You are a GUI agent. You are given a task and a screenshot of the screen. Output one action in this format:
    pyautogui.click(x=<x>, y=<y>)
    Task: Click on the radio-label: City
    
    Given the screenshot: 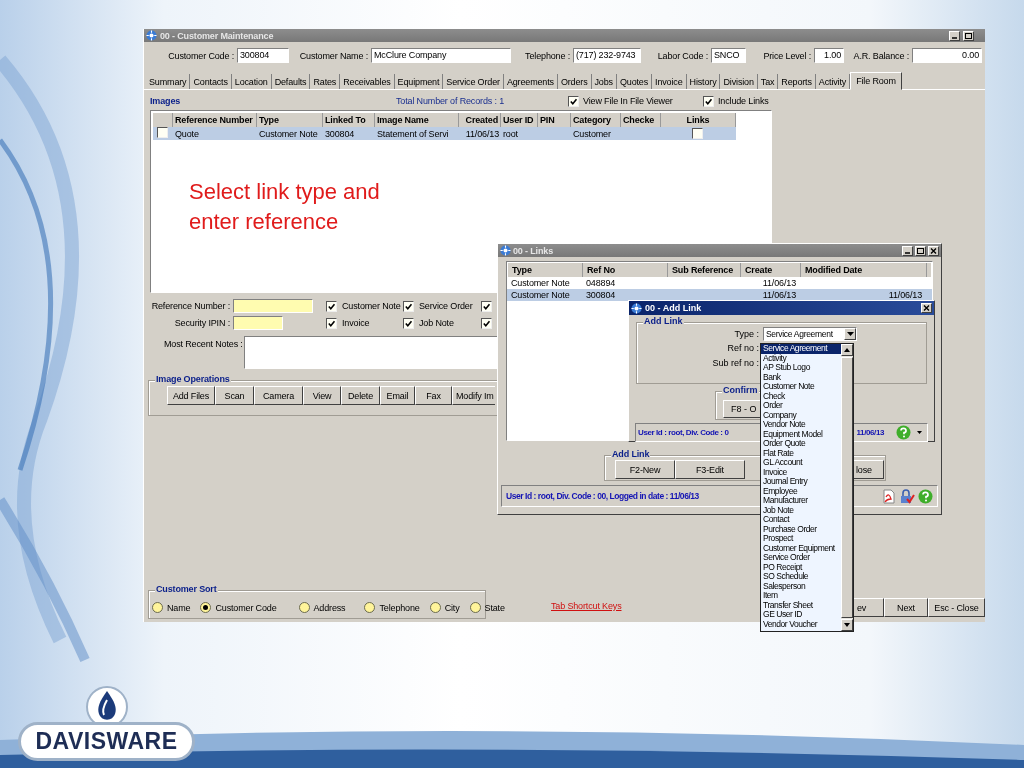 What is the action you would take?
    pyautogui.click(x=452, y=607)
    